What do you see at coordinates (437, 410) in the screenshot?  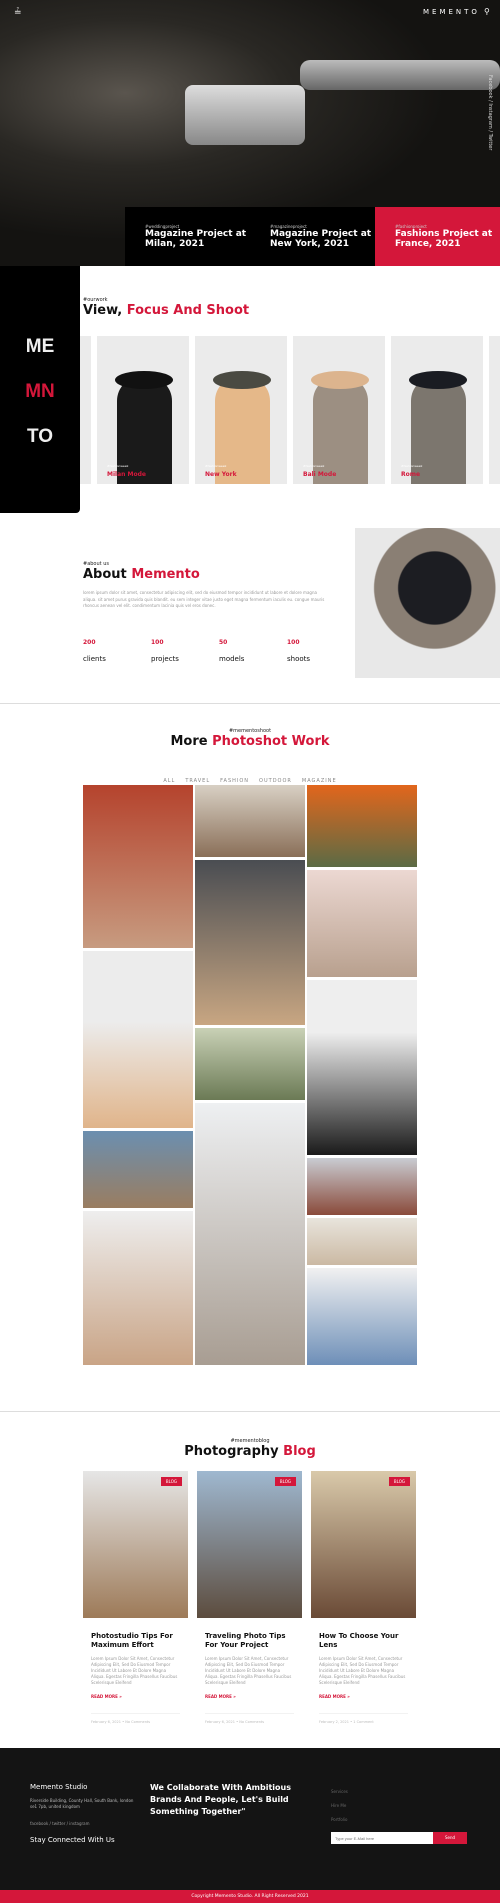 I see `carousel-card: #fashionweek Rome` at bounding box center [437, 410].